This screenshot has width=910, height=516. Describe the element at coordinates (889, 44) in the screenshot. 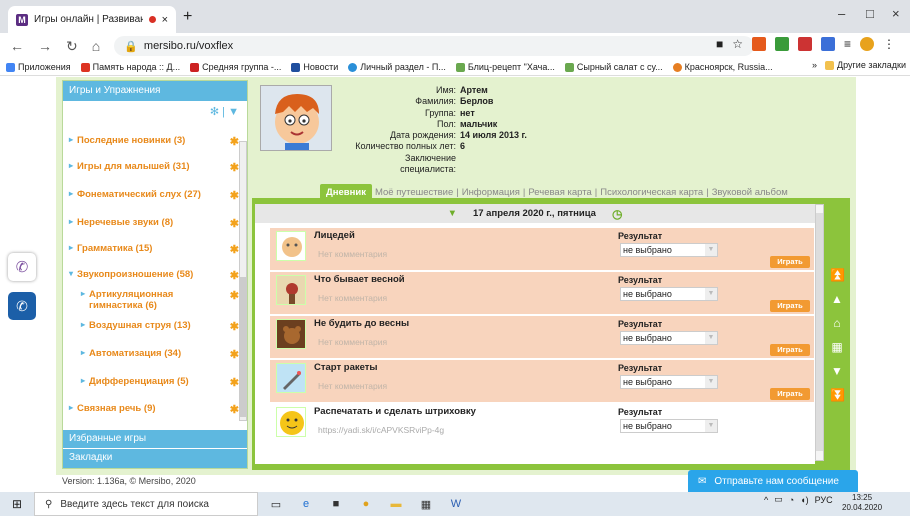

I see `menu-icon: ⋮` at that location.